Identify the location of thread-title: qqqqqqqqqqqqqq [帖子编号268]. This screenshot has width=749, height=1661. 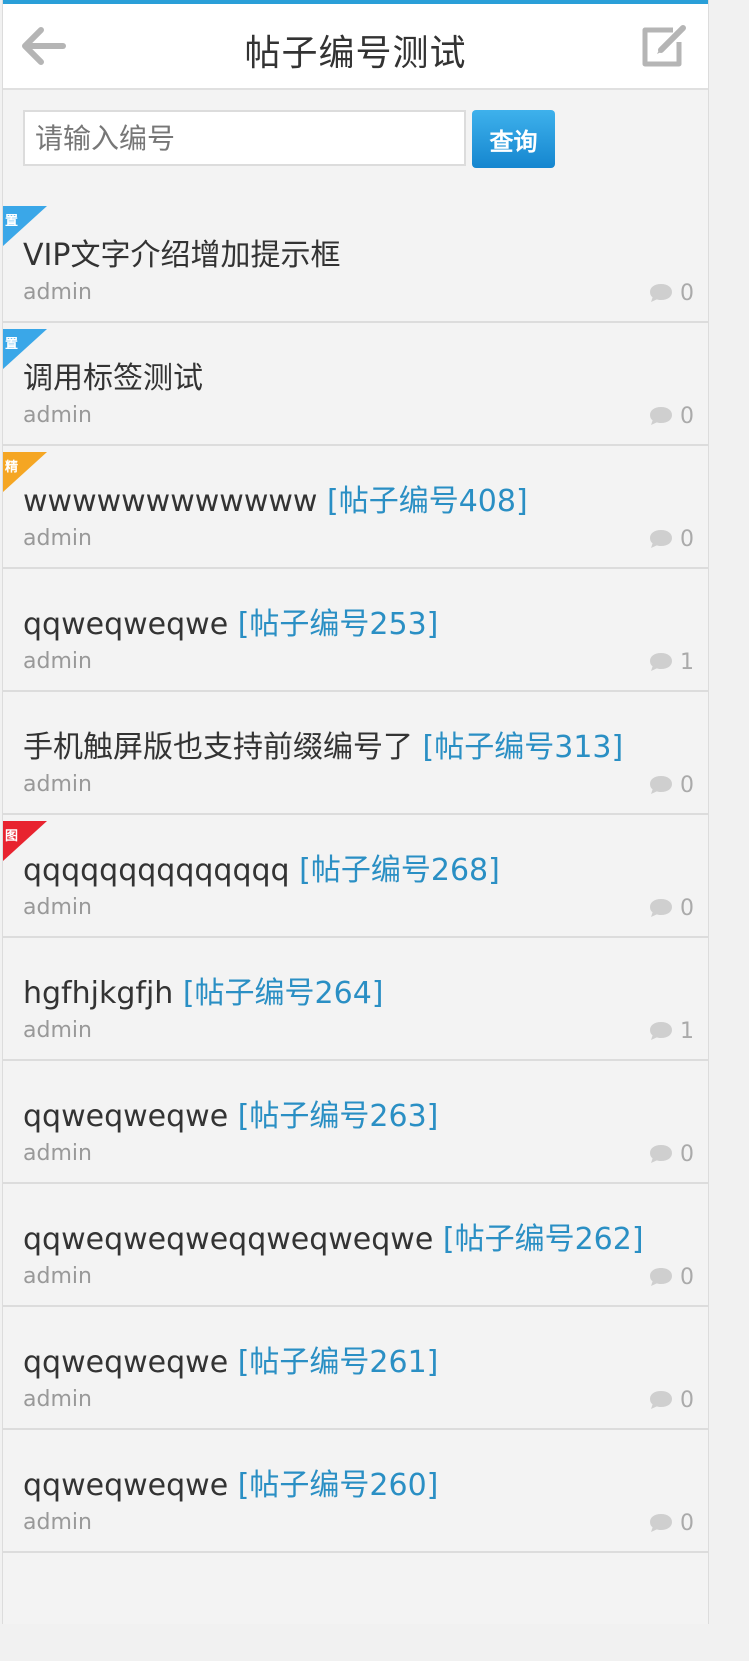
(261, 867).